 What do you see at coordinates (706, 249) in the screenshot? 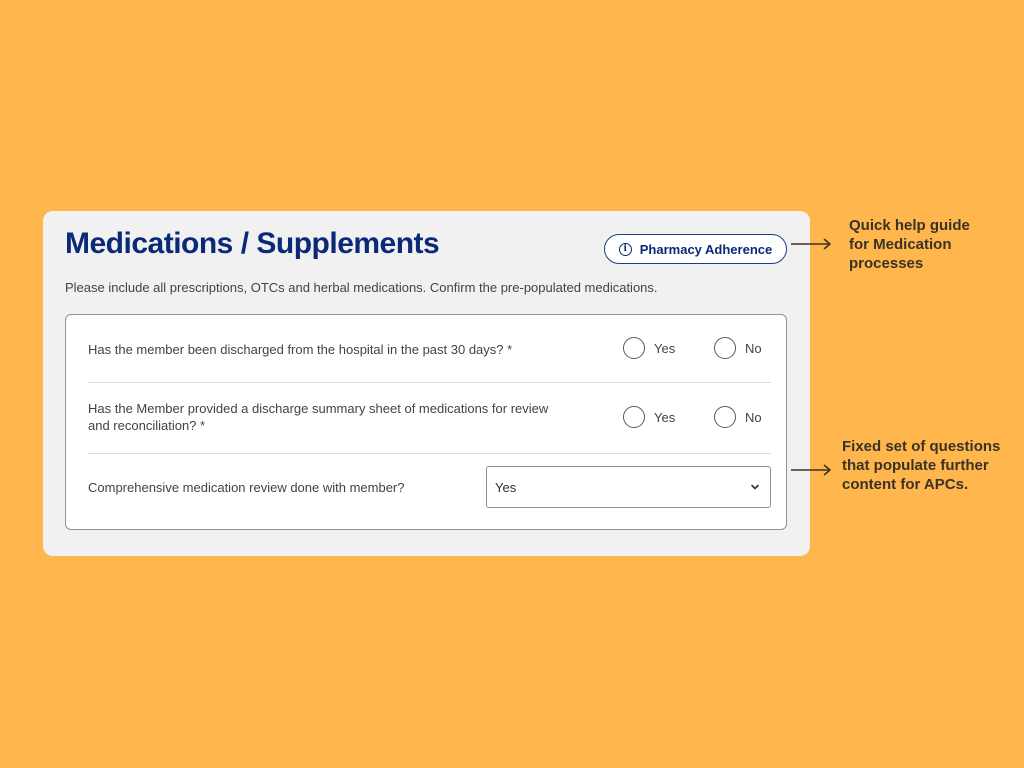
I see `pharmacy-adherence-label: Pharmacy Adherence` at bounding box center [706, 249].